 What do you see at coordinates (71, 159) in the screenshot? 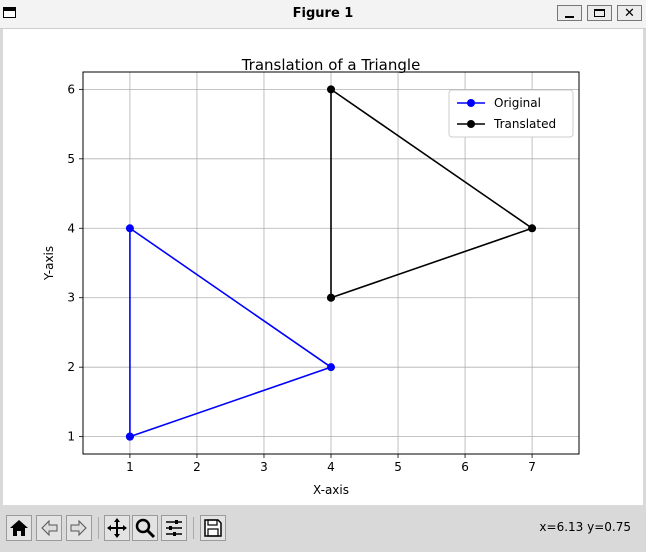
I see `y-tick-label: 5` at bounding box center [71, 159].